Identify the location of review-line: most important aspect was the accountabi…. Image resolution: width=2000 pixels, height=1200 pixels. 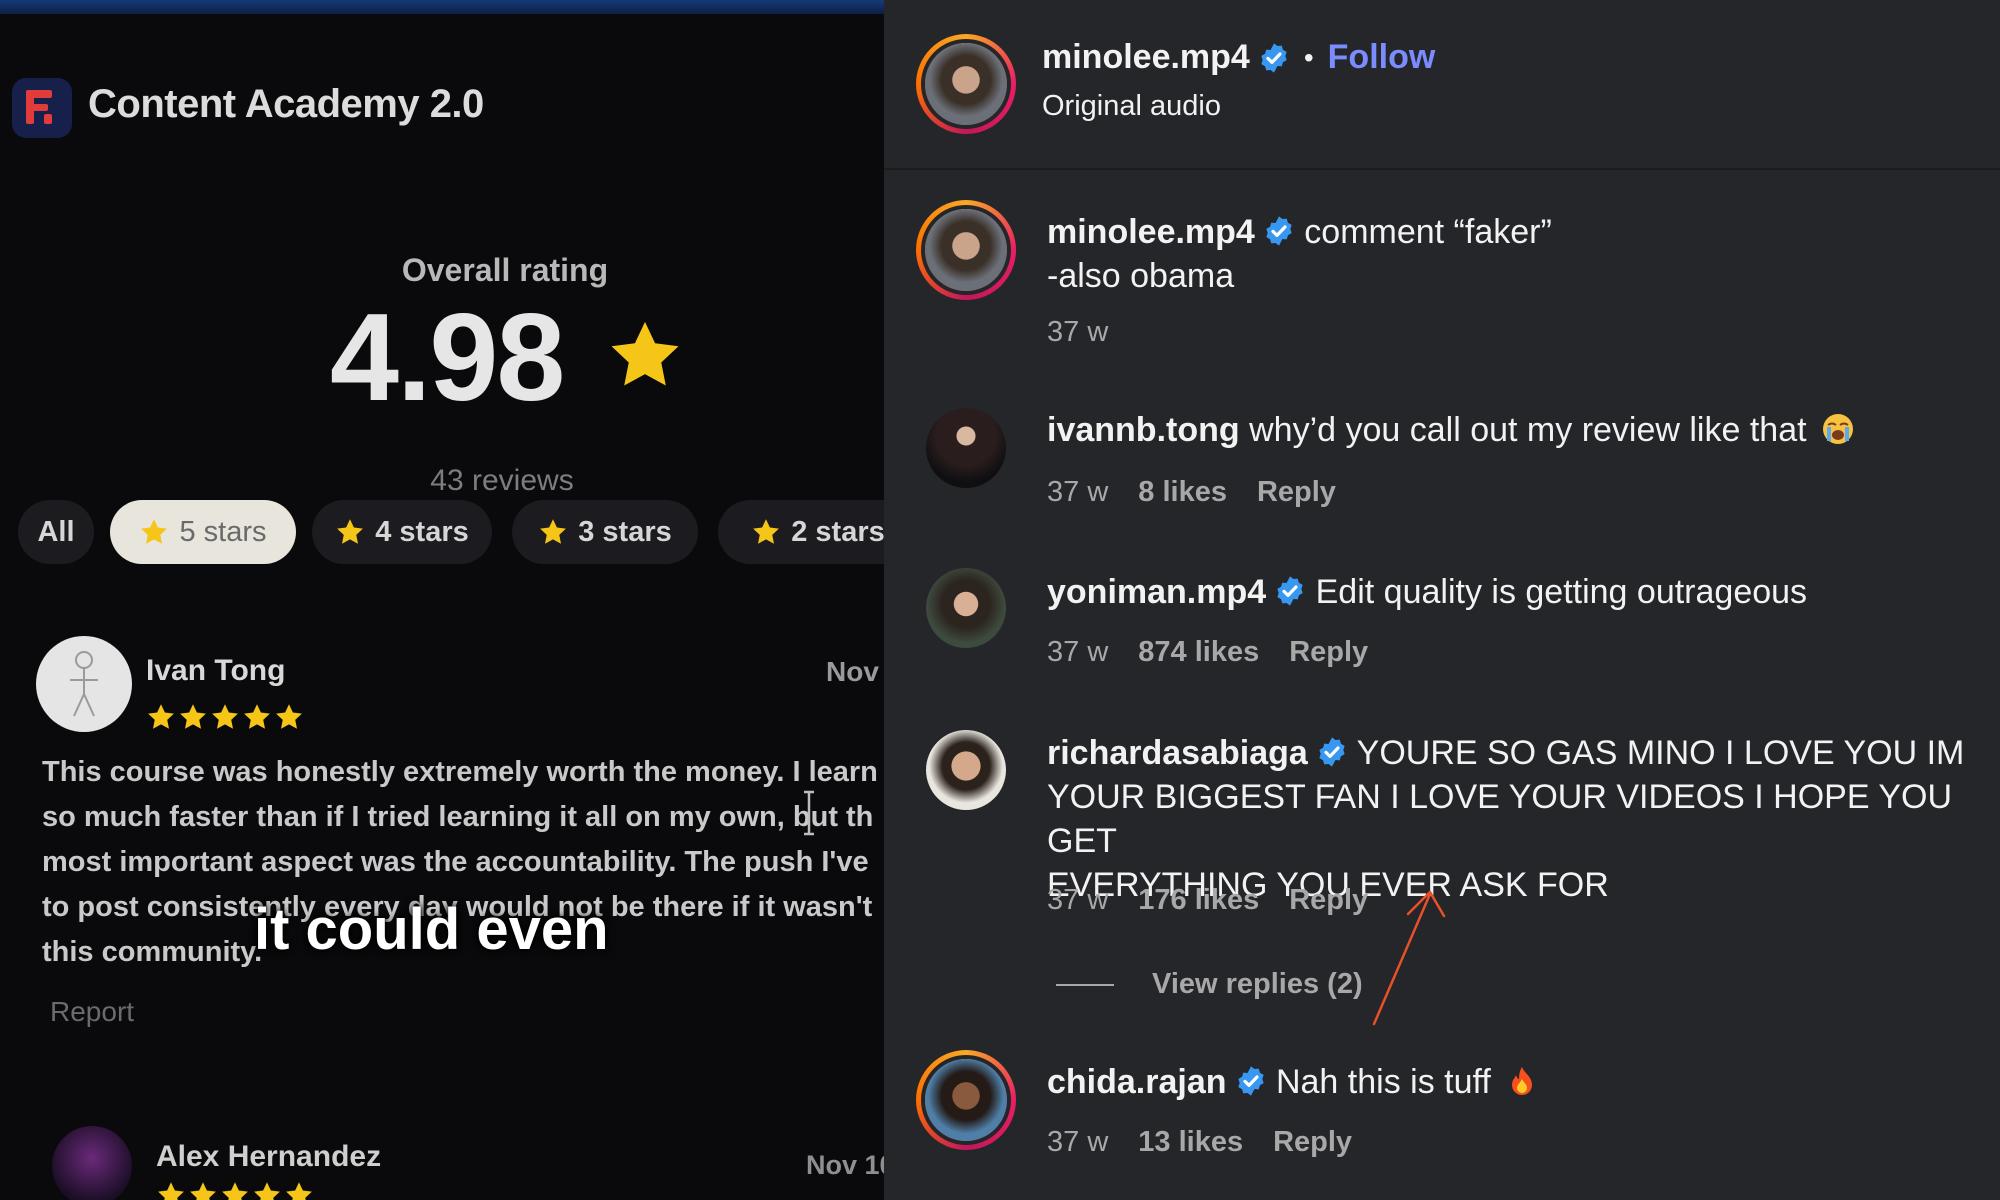
(455, 862).